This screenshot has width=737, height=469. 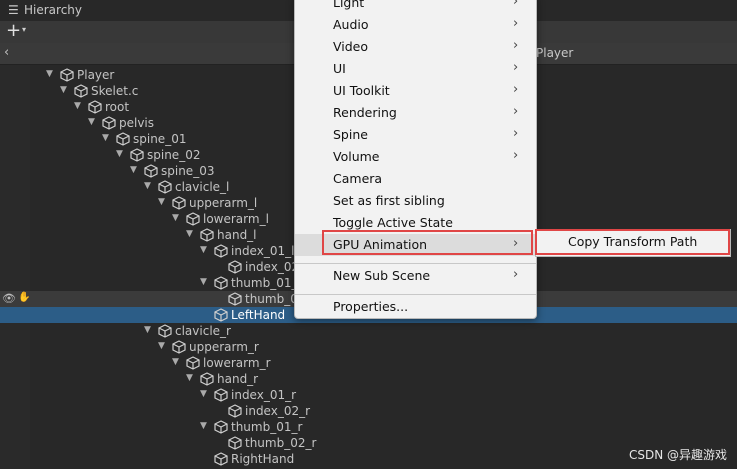 What do you see at coordinates (188, 171) in the screenshot?
I see `row-label: spine_03` at bounding box center [188, 171].